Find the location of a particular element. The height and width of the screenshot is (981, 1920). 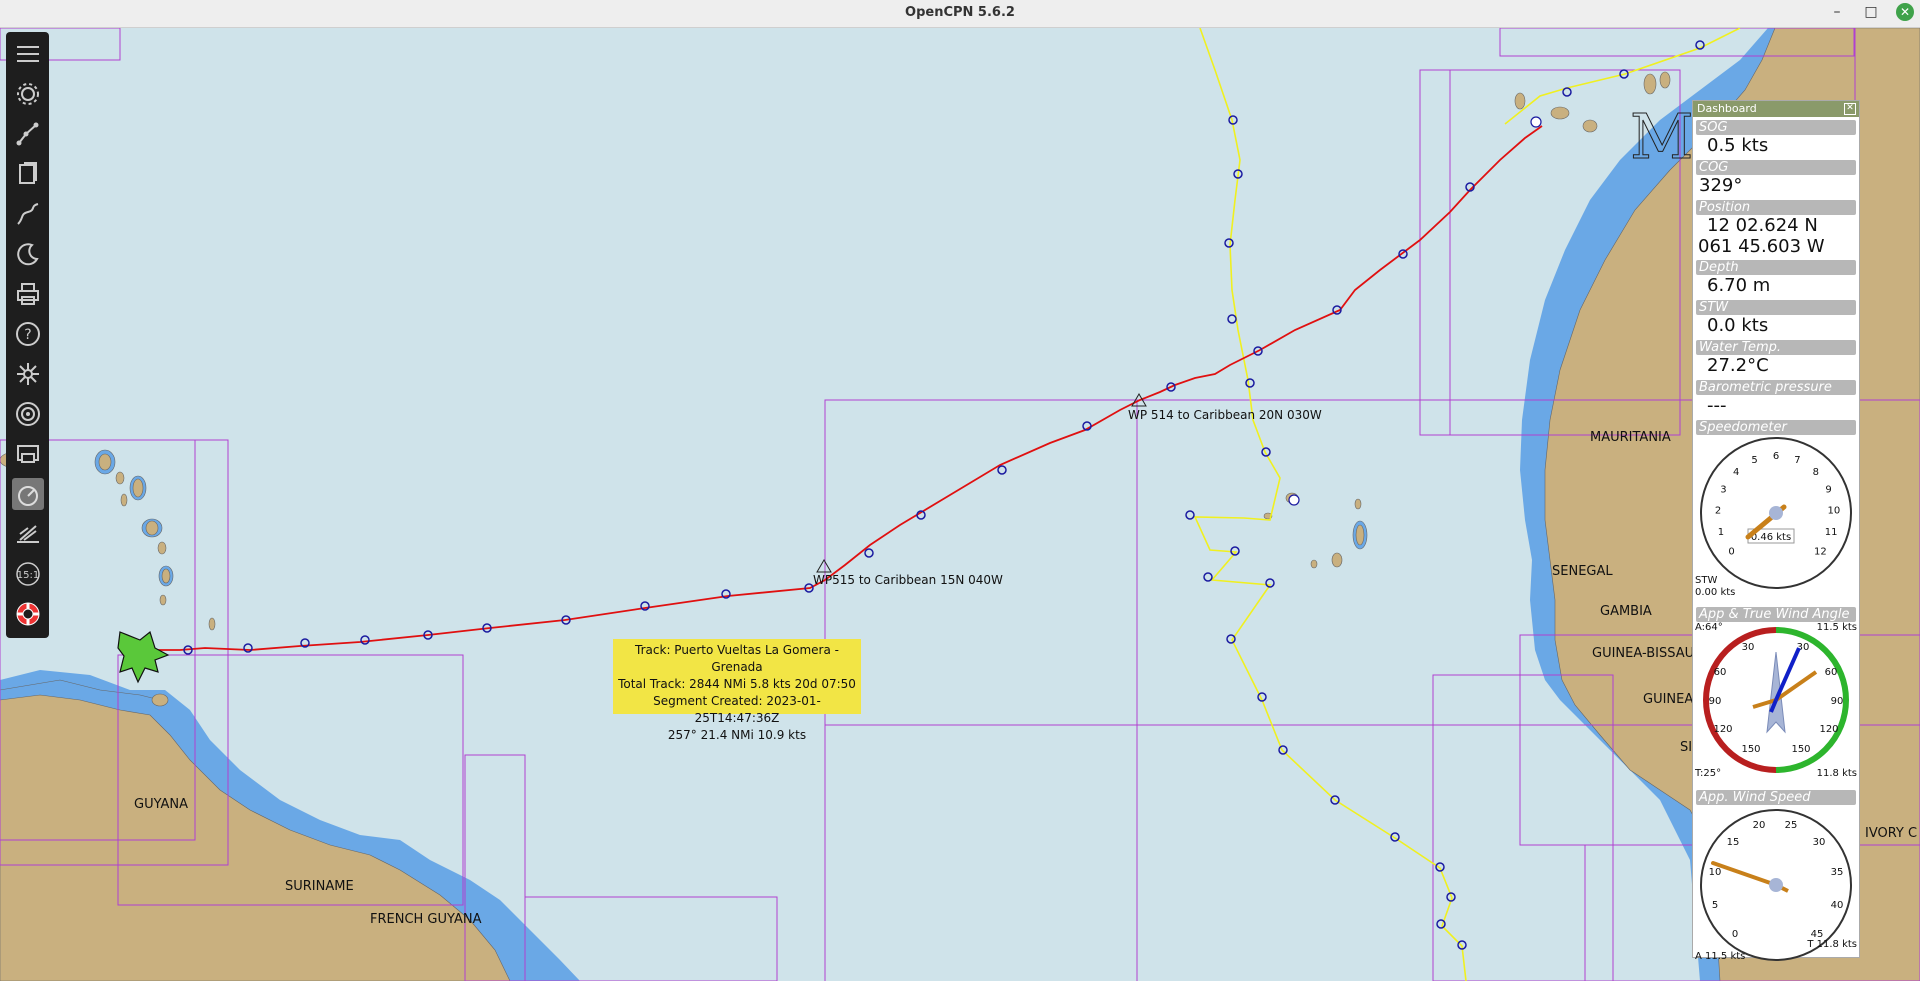

svg-text: 5 is located at coordinates (1715, 905).